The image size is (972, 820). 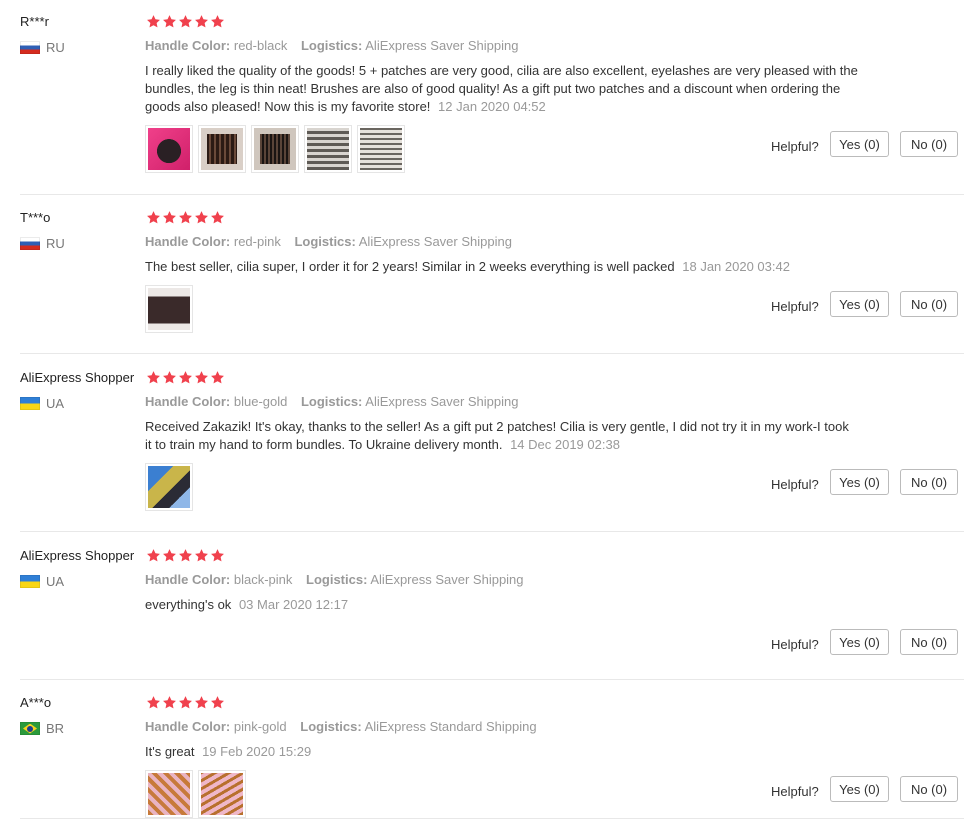 What do you see at coordinates (257, 241) in the screenshot?
I see `handle-color-value: red-pink` at bounding box center [257, 241].